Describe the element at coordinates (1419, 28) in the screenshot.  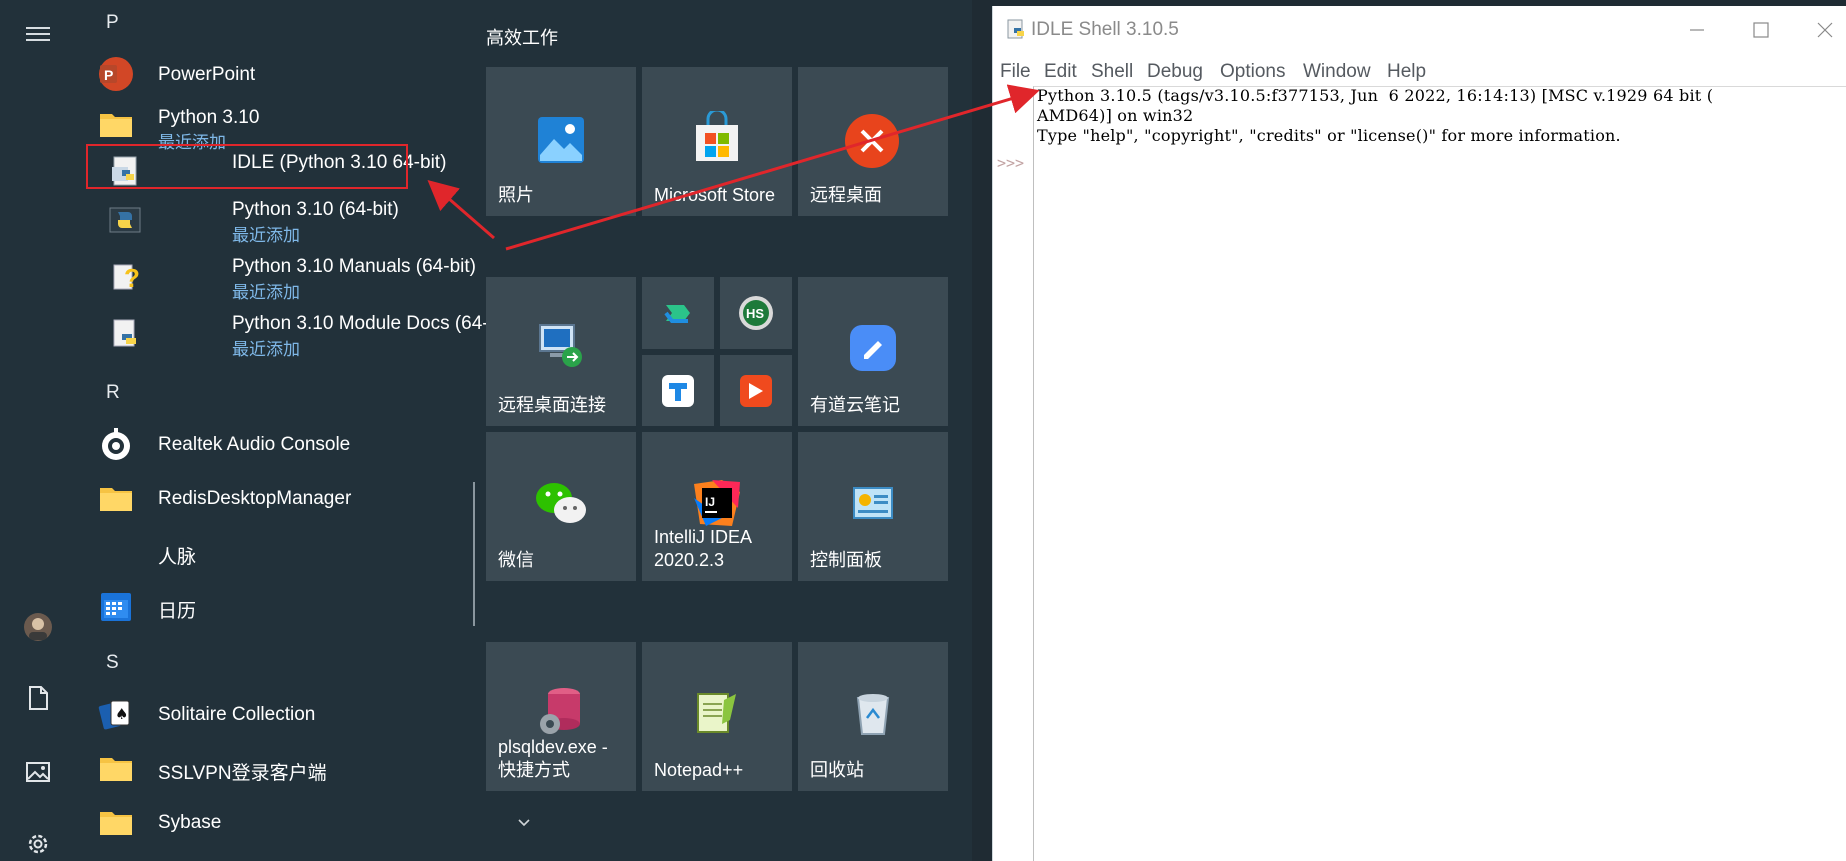
I see `title-bar: IDLE Shell 3.10.5` at that location.